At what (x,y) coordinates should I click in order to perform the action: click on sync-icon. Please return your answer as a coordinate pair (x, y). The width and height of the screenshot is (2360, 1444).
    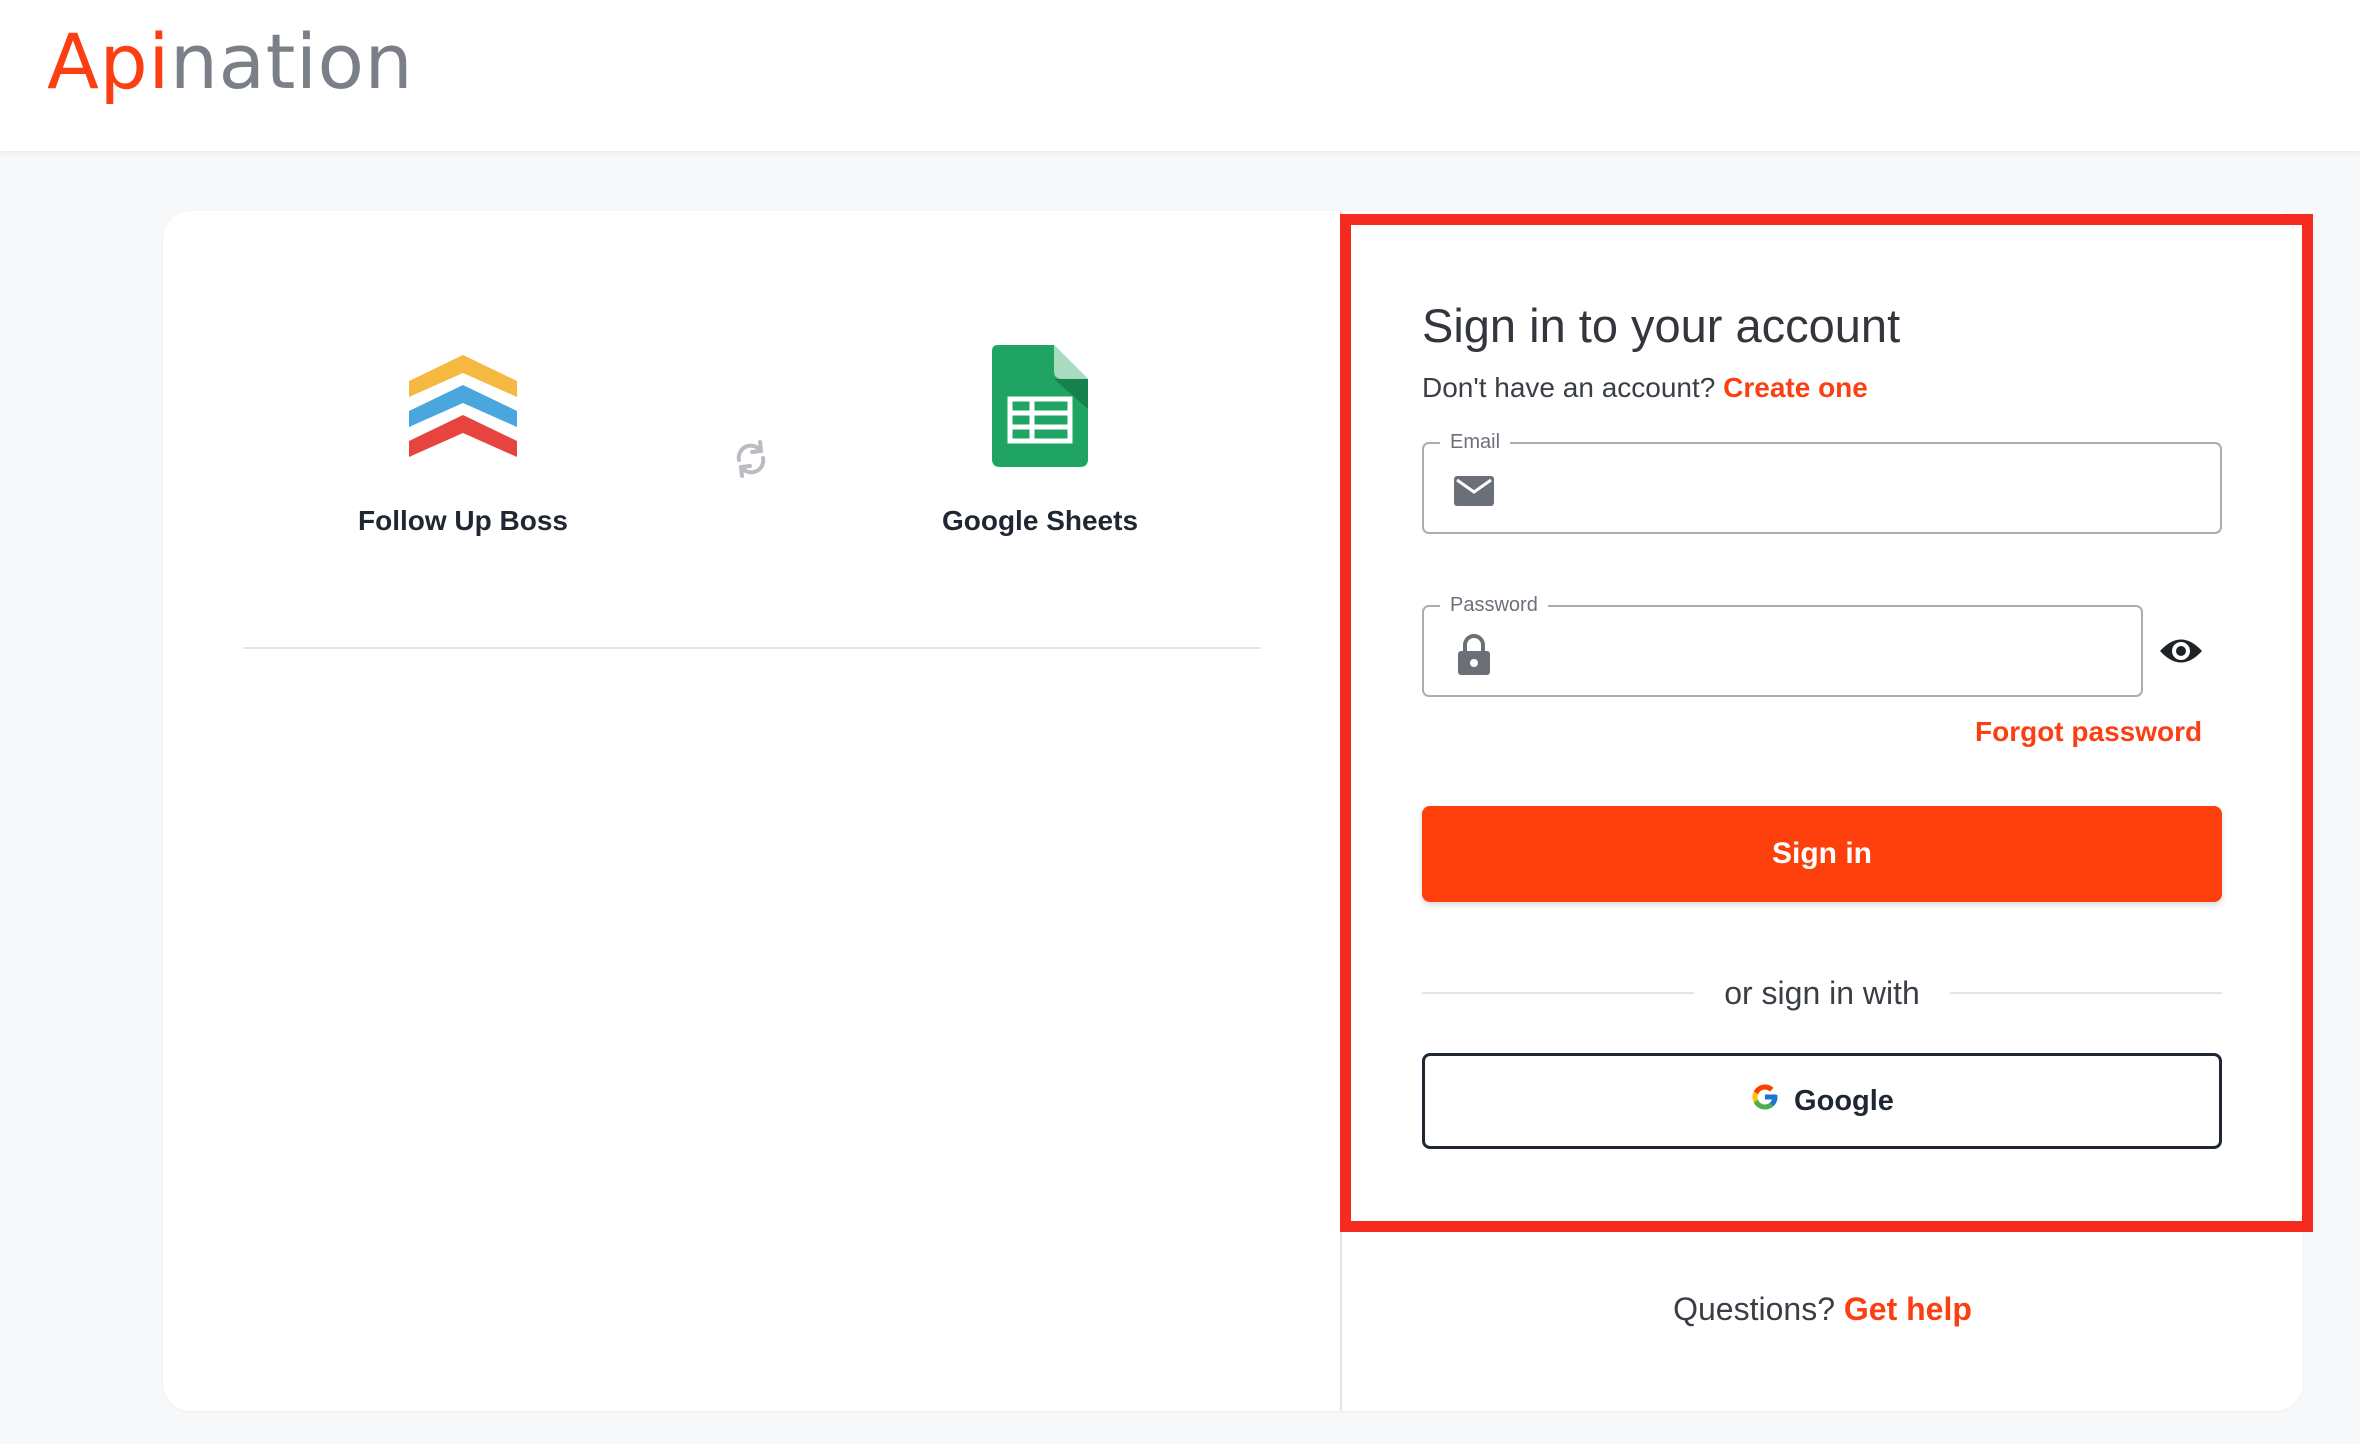
    Looking at the image, I should click on (751, 459).